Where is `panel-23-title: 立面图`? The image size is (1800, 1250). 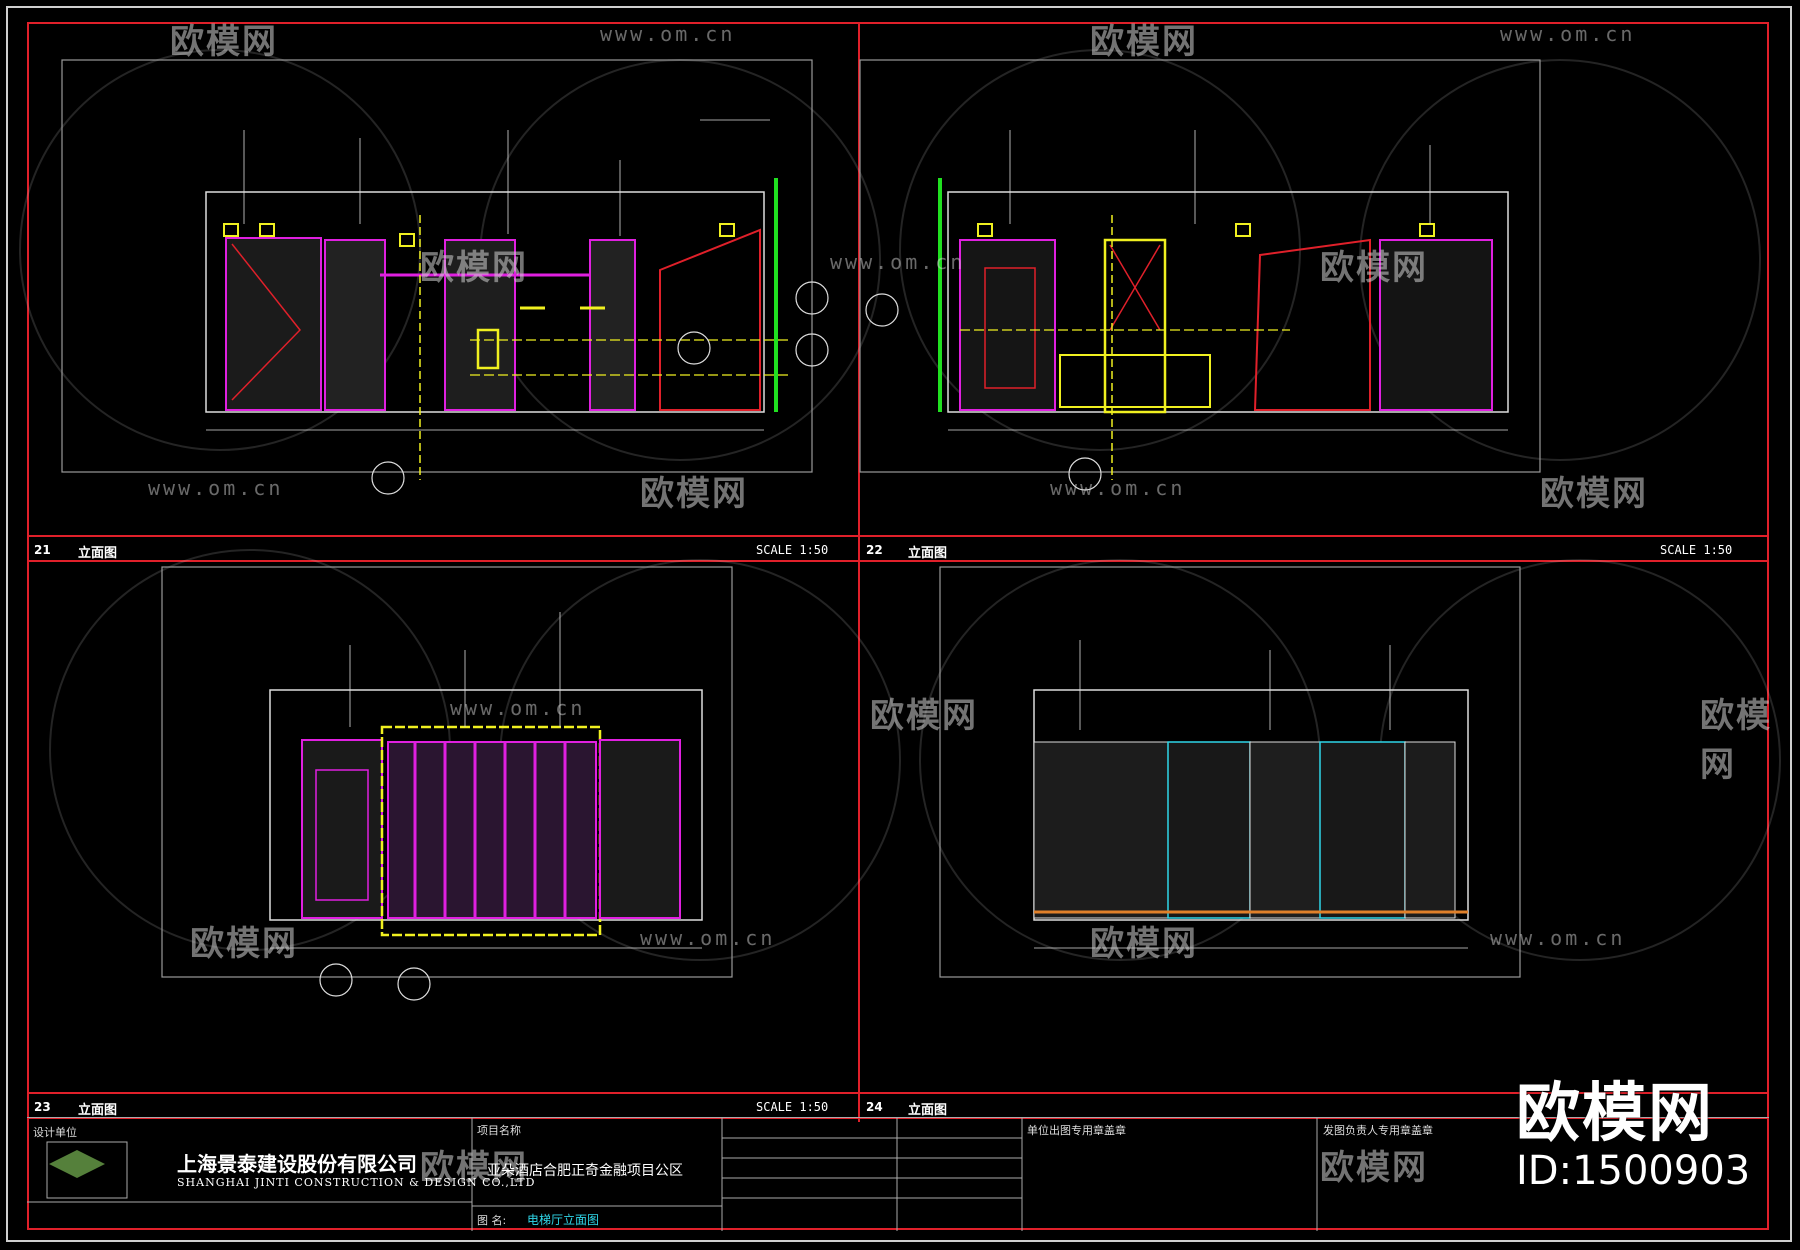
panel-23-title: 立面图 is located at coordinates (98, 1110).